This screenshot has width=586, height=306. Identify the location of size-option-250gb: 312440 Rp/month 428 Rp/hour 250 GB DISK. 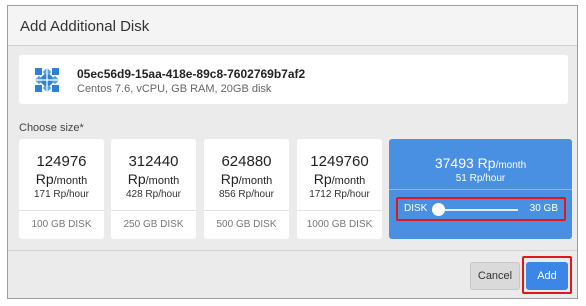
(153, 189).